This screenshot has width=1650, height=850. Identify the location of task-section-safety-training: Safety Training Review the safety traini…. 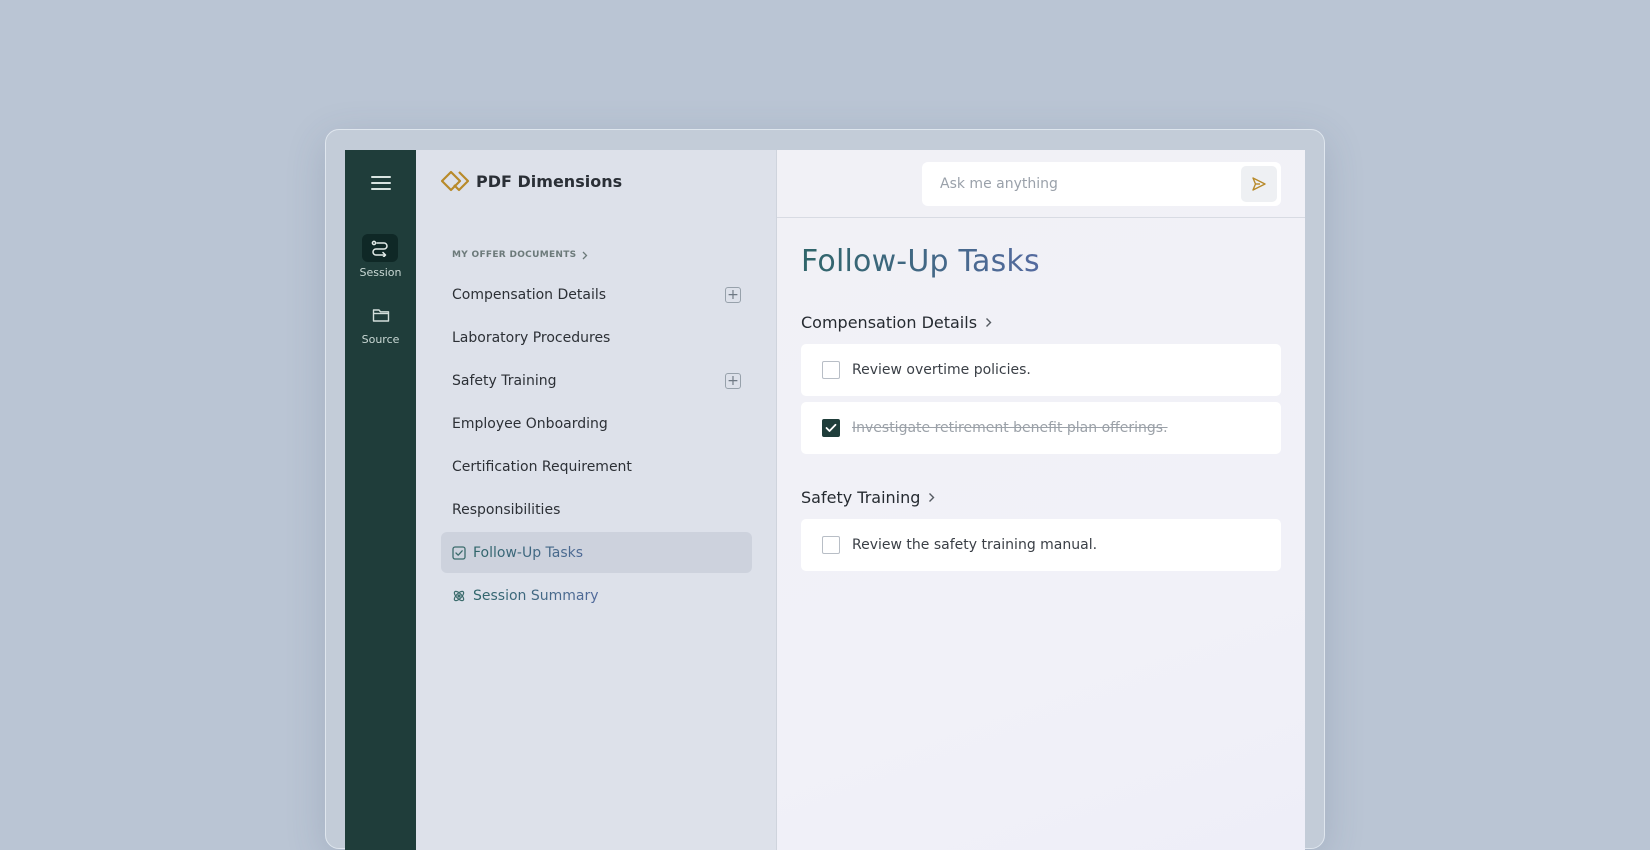
(1041, 529).